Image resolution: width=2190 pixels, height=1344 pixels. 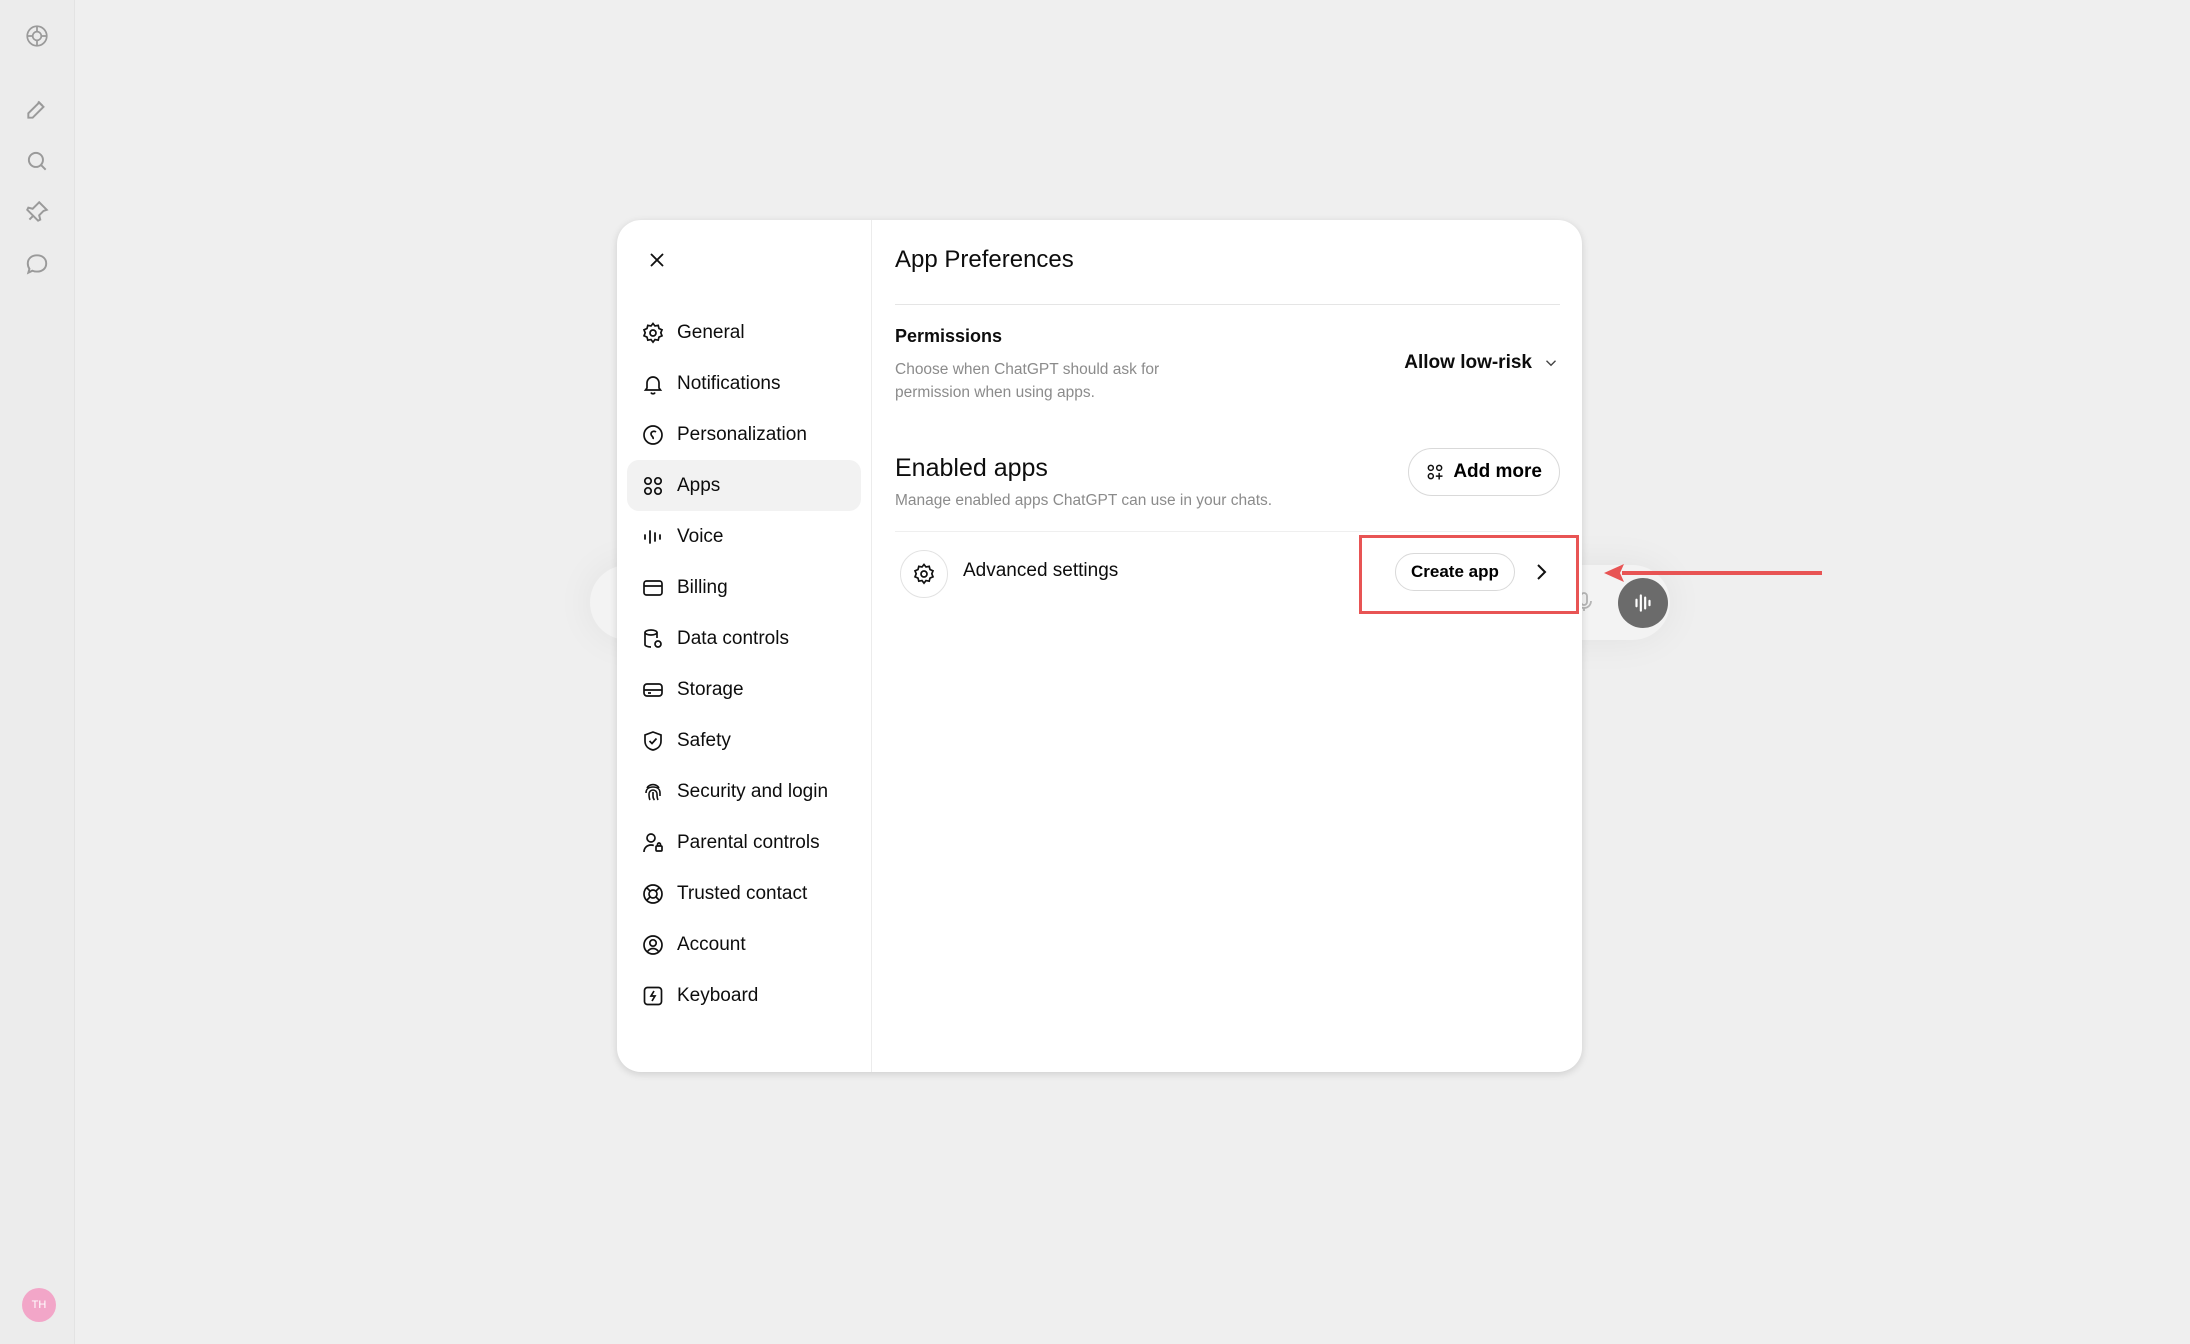 What do you see at coordinates (1435, 472) in the screenshot?
I see `apps-add-icon` at bounding box center [1435, 472].